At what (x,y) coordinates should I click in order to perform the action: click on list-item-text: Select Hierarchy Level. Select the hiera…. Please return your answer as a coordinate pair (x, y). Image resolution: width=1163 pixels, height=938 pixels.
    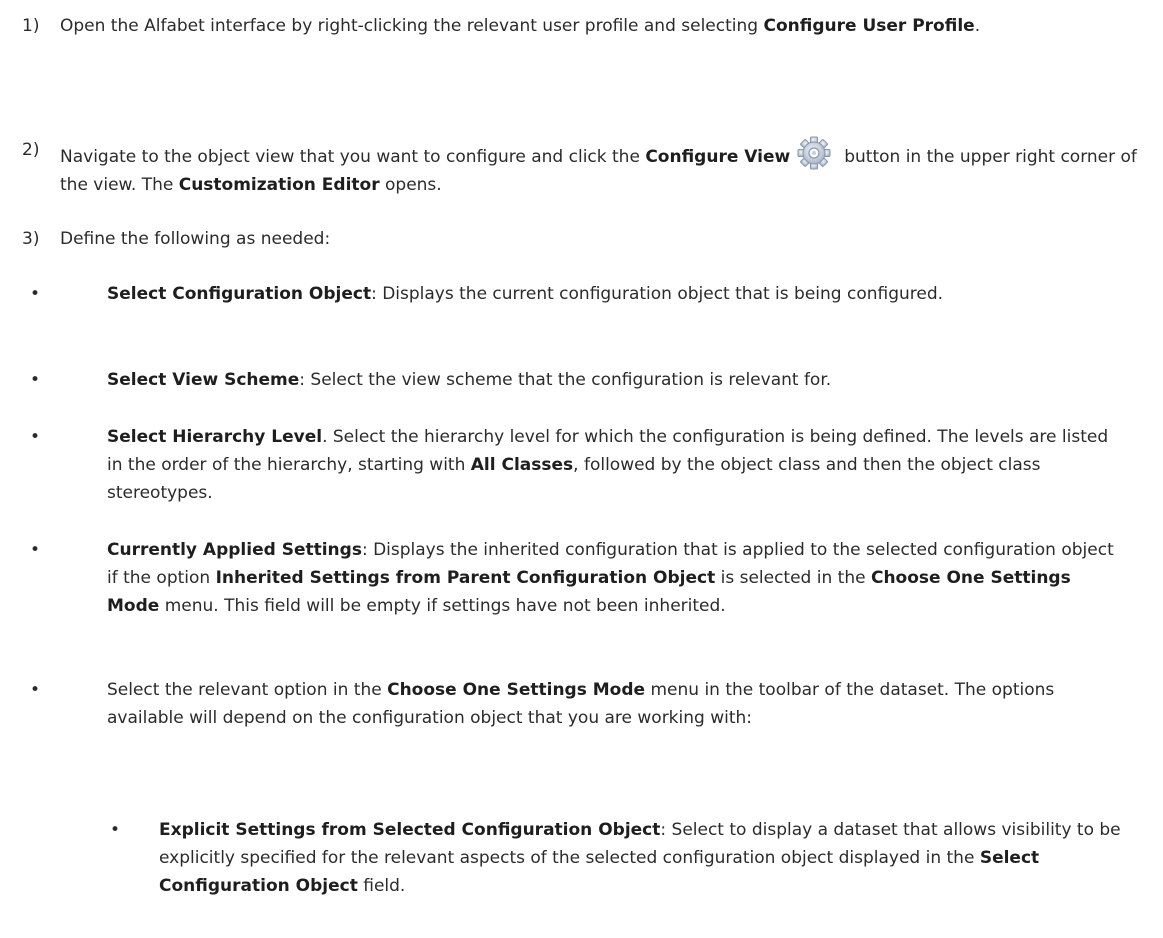
    Looking at the image, I should click on (608, 465).